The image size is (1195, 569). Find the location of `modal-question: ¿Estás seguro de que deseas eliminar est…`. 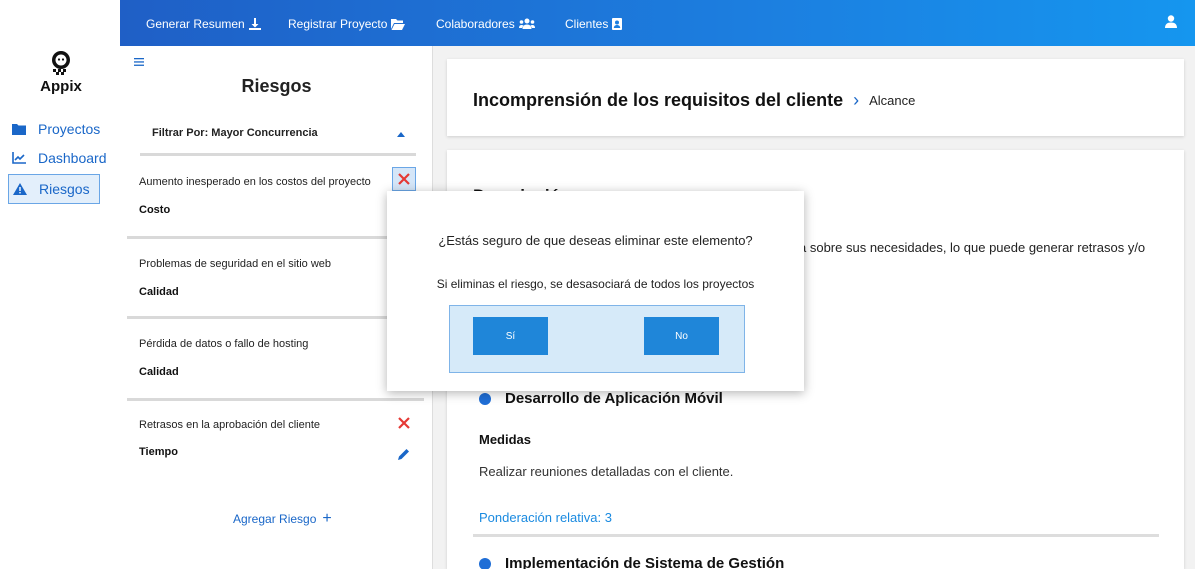

modal-question: ¿Estás seguro de que deseas eliminar est… is located at coordinates (595, 240).